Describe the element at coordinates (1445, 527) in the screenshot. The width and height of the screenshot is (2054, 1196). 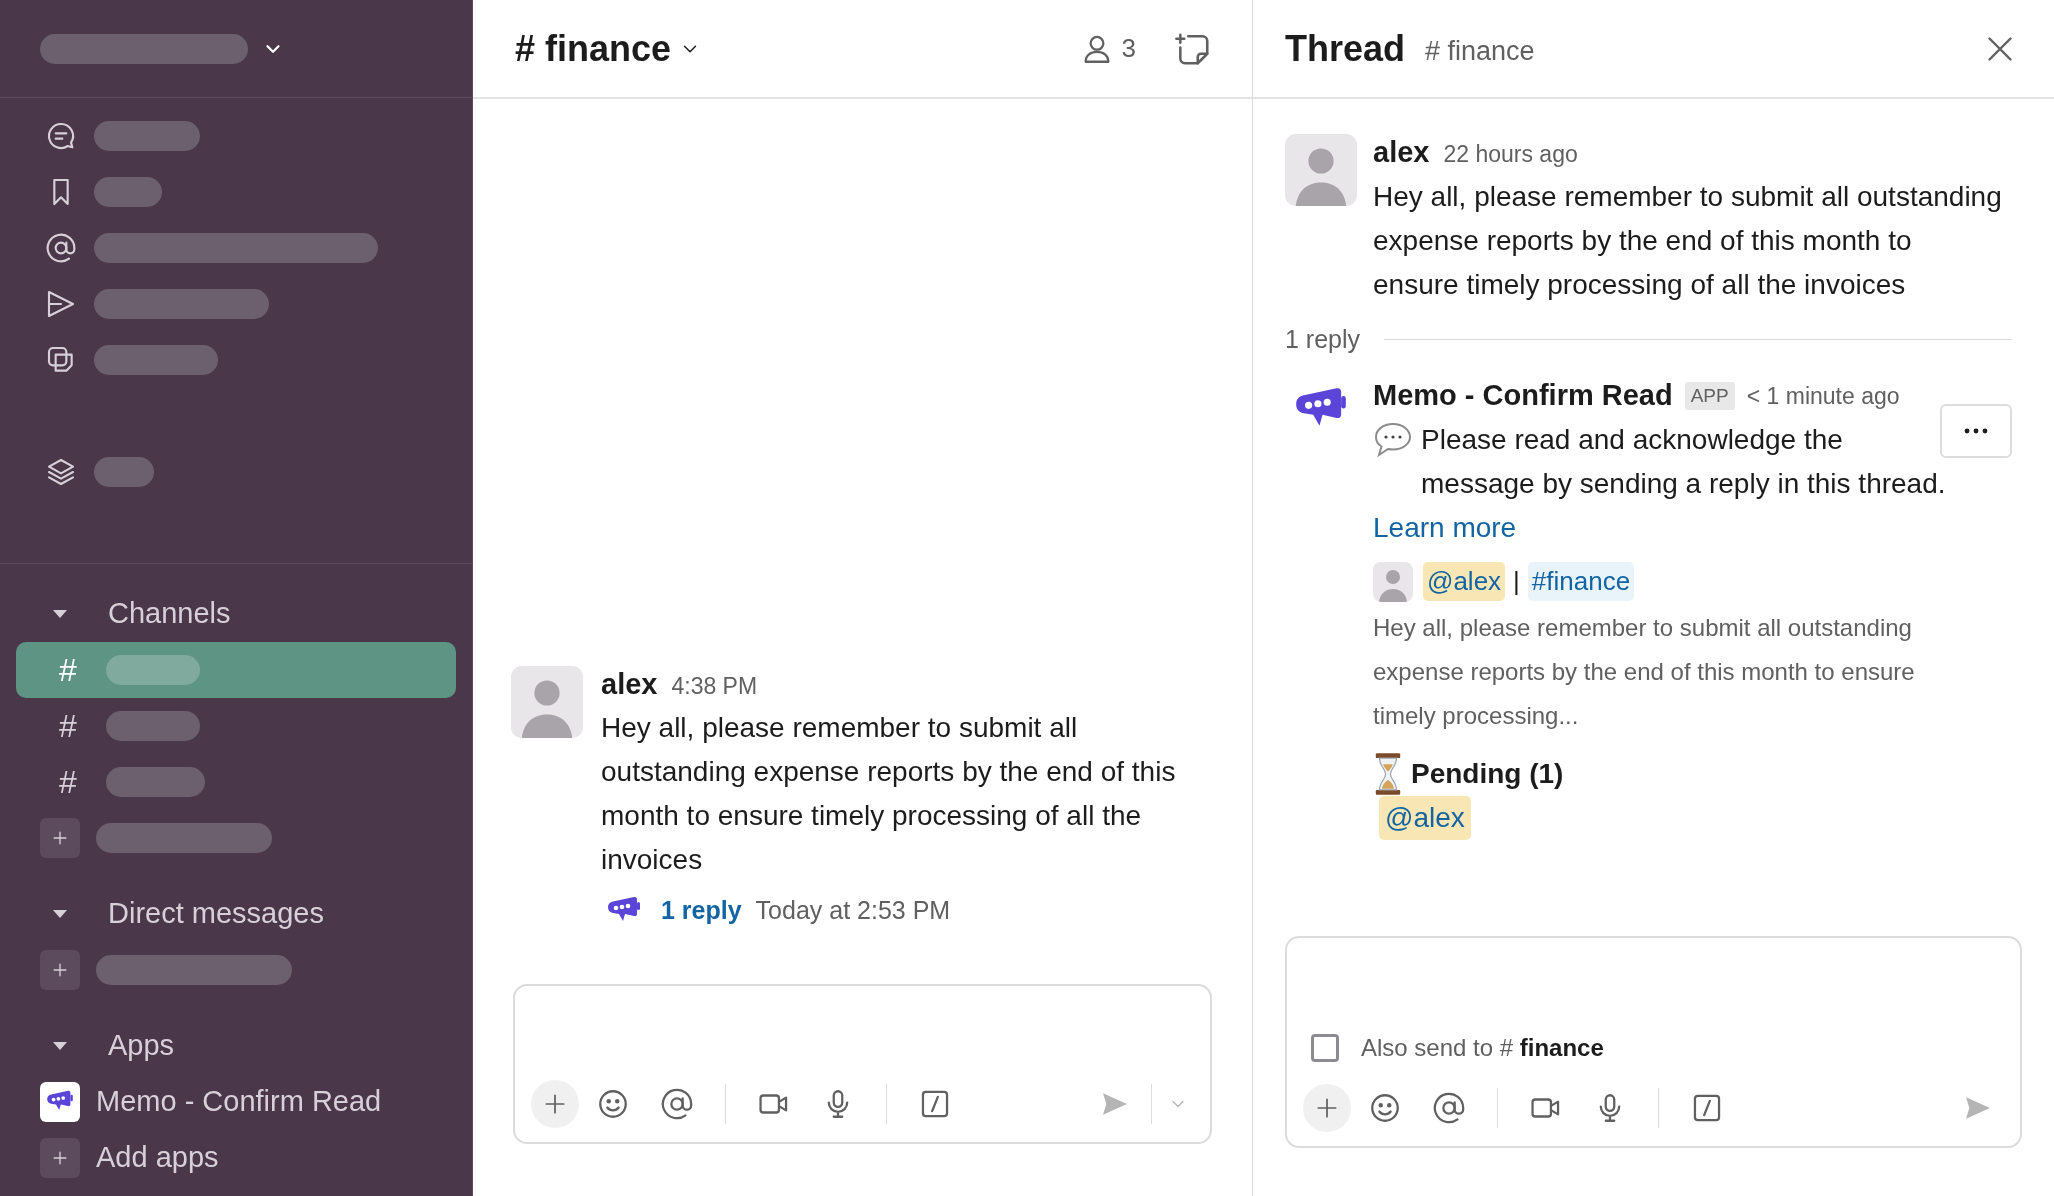
I see `learn-more-link: Learn more` at that location.